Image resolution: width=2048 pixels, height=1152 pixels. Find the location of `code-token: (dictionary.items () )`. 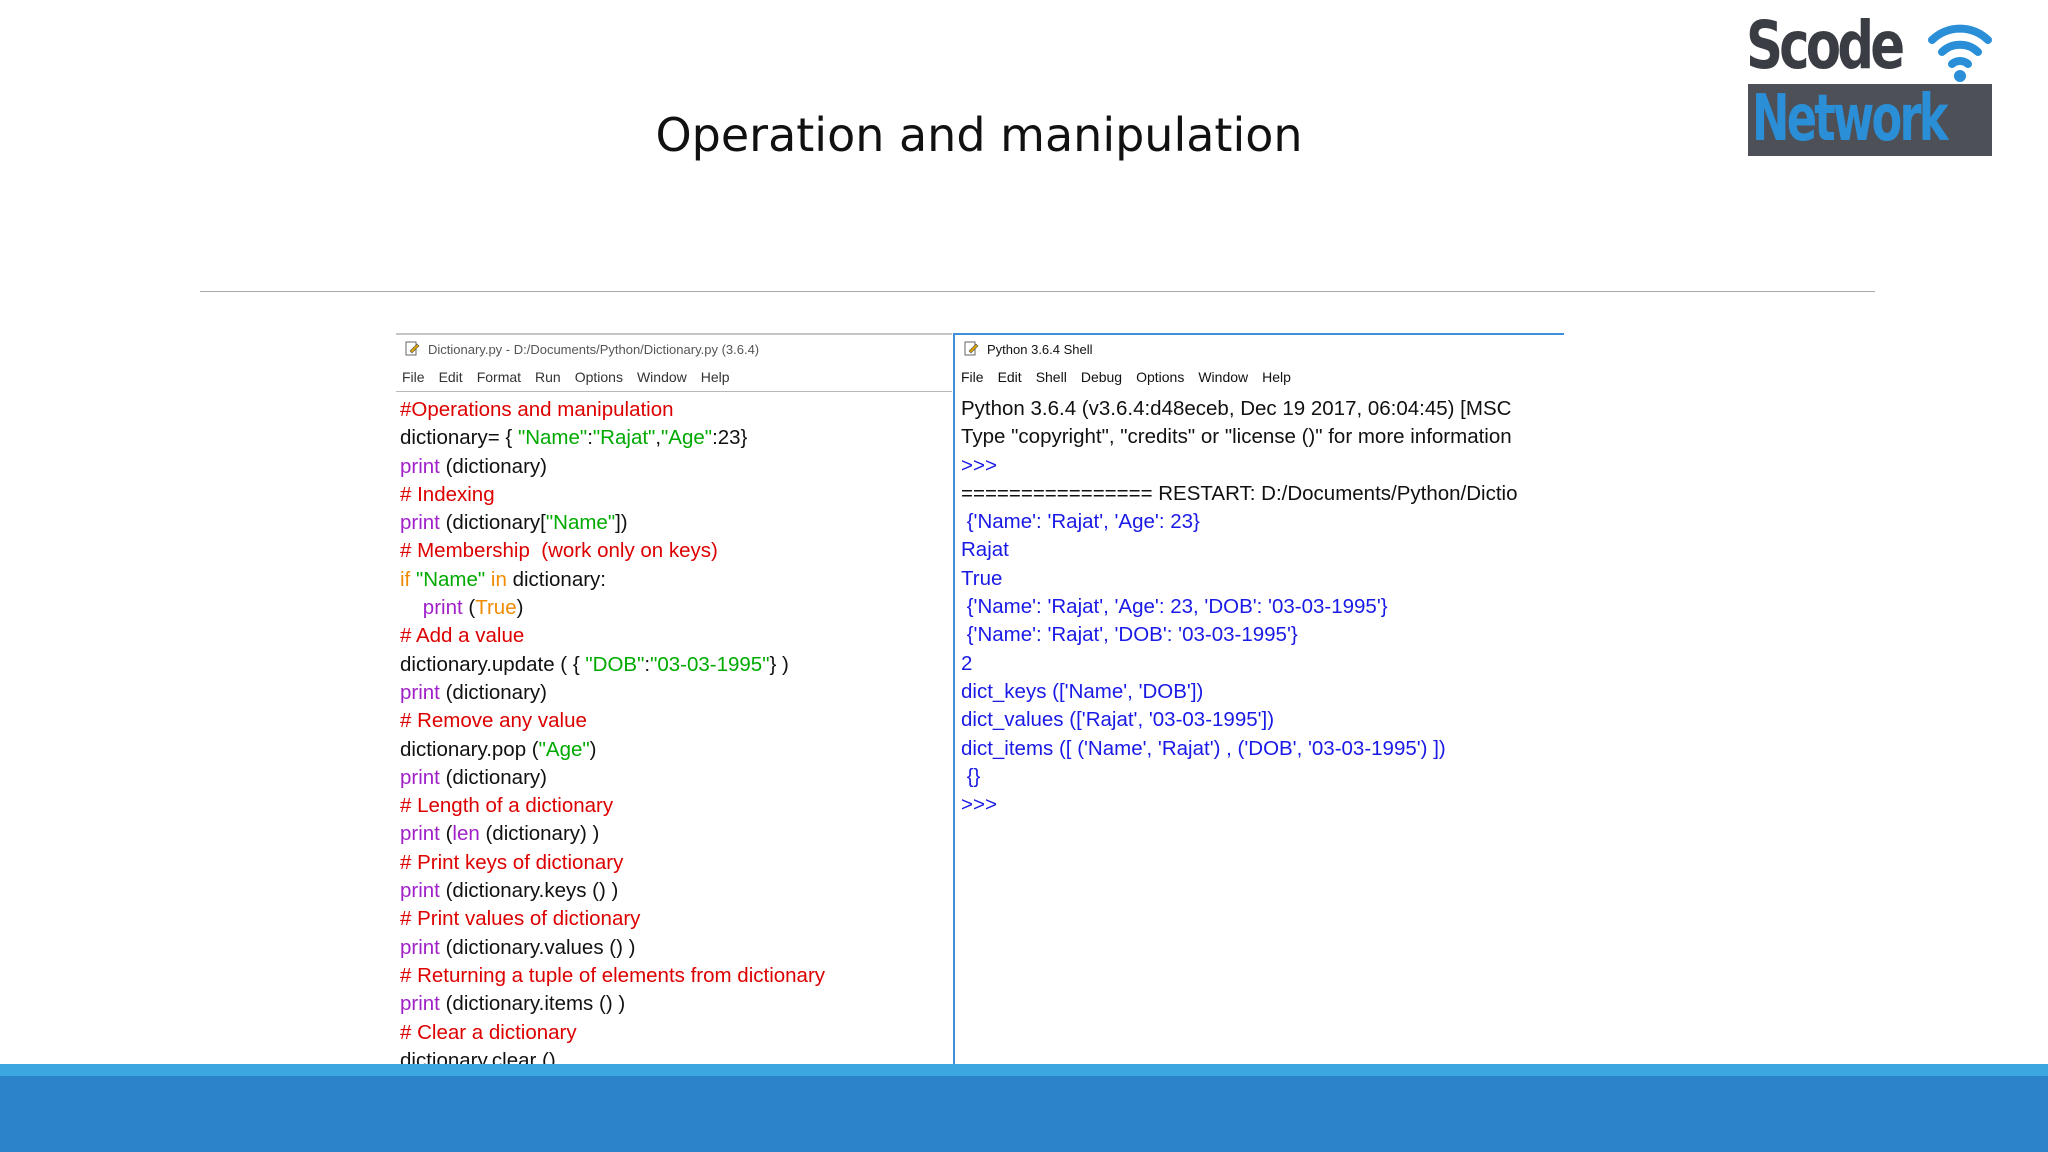

code-token: (dictionary.items () ) is located at coordinates (532, 1004).